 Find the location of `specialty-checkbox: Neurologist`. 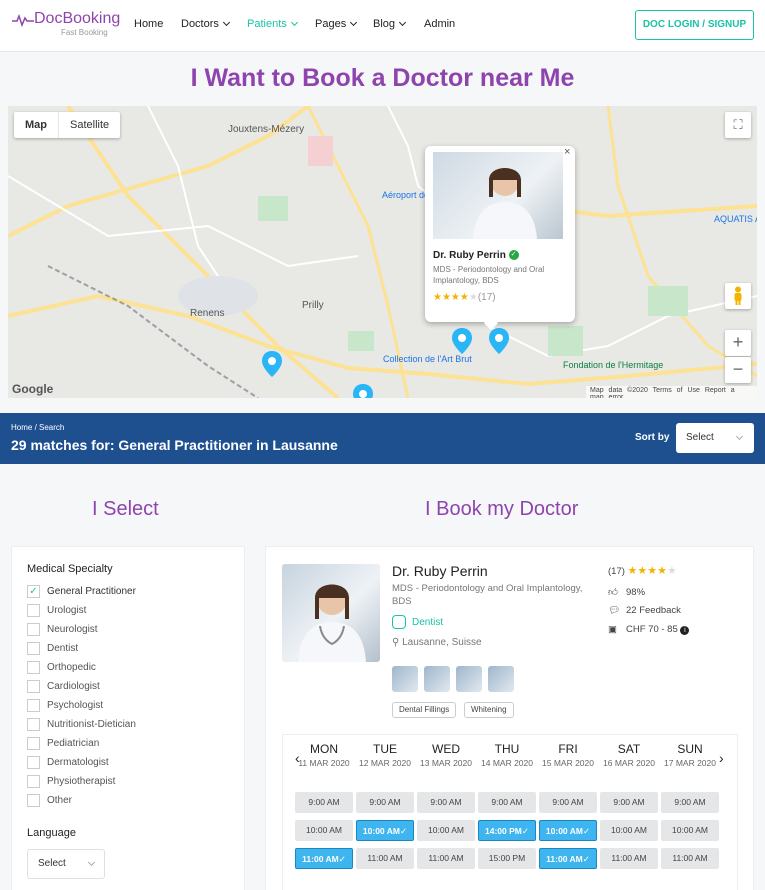

specialty-checkbox: Neurologist is located at coordinates (62, 630).